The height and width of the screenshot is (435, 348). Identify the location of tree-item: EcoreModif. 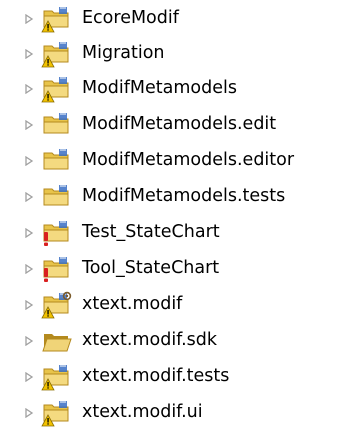
(174, 19).